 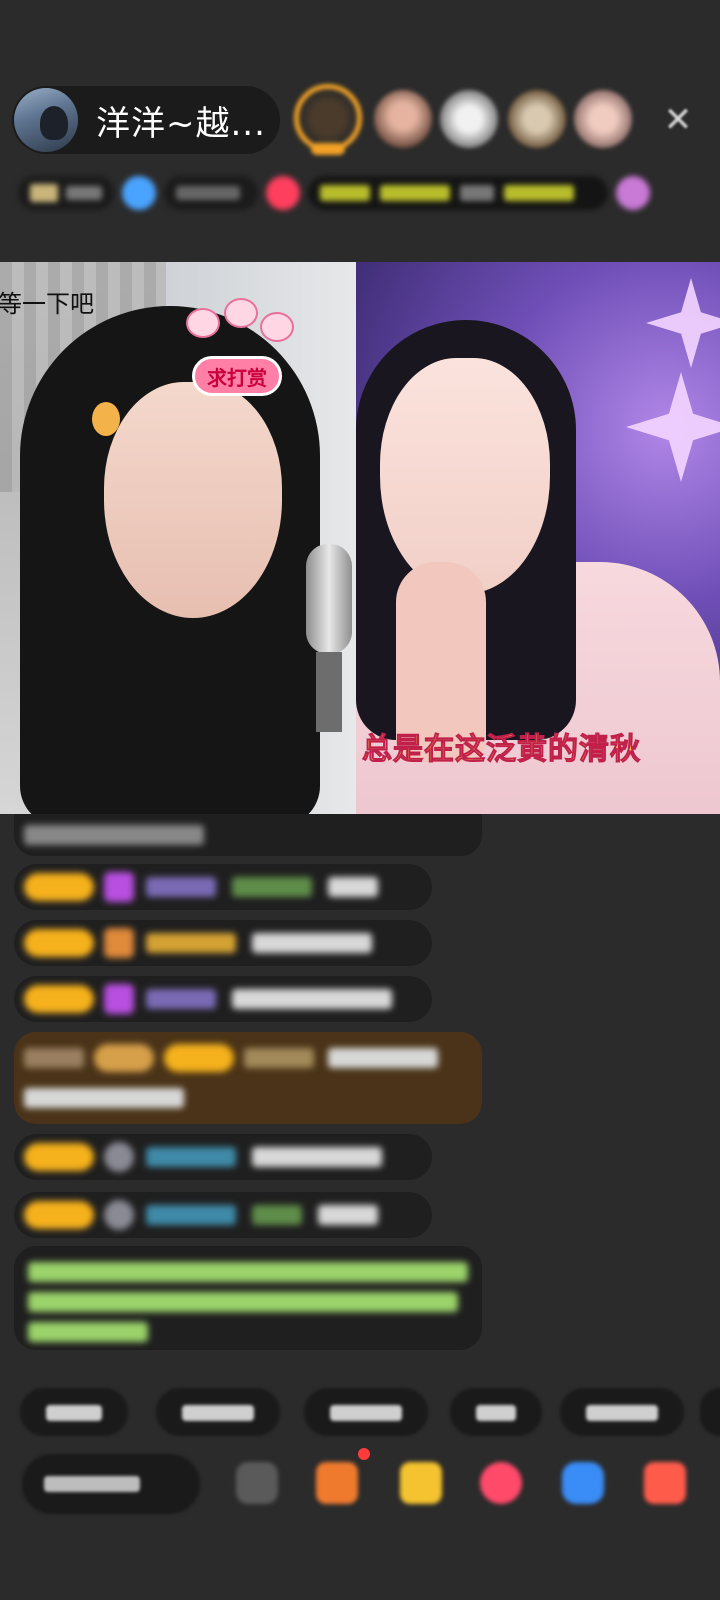 I want to click on tip-request-sticker: 求打赏, so click(x=241, y=350).